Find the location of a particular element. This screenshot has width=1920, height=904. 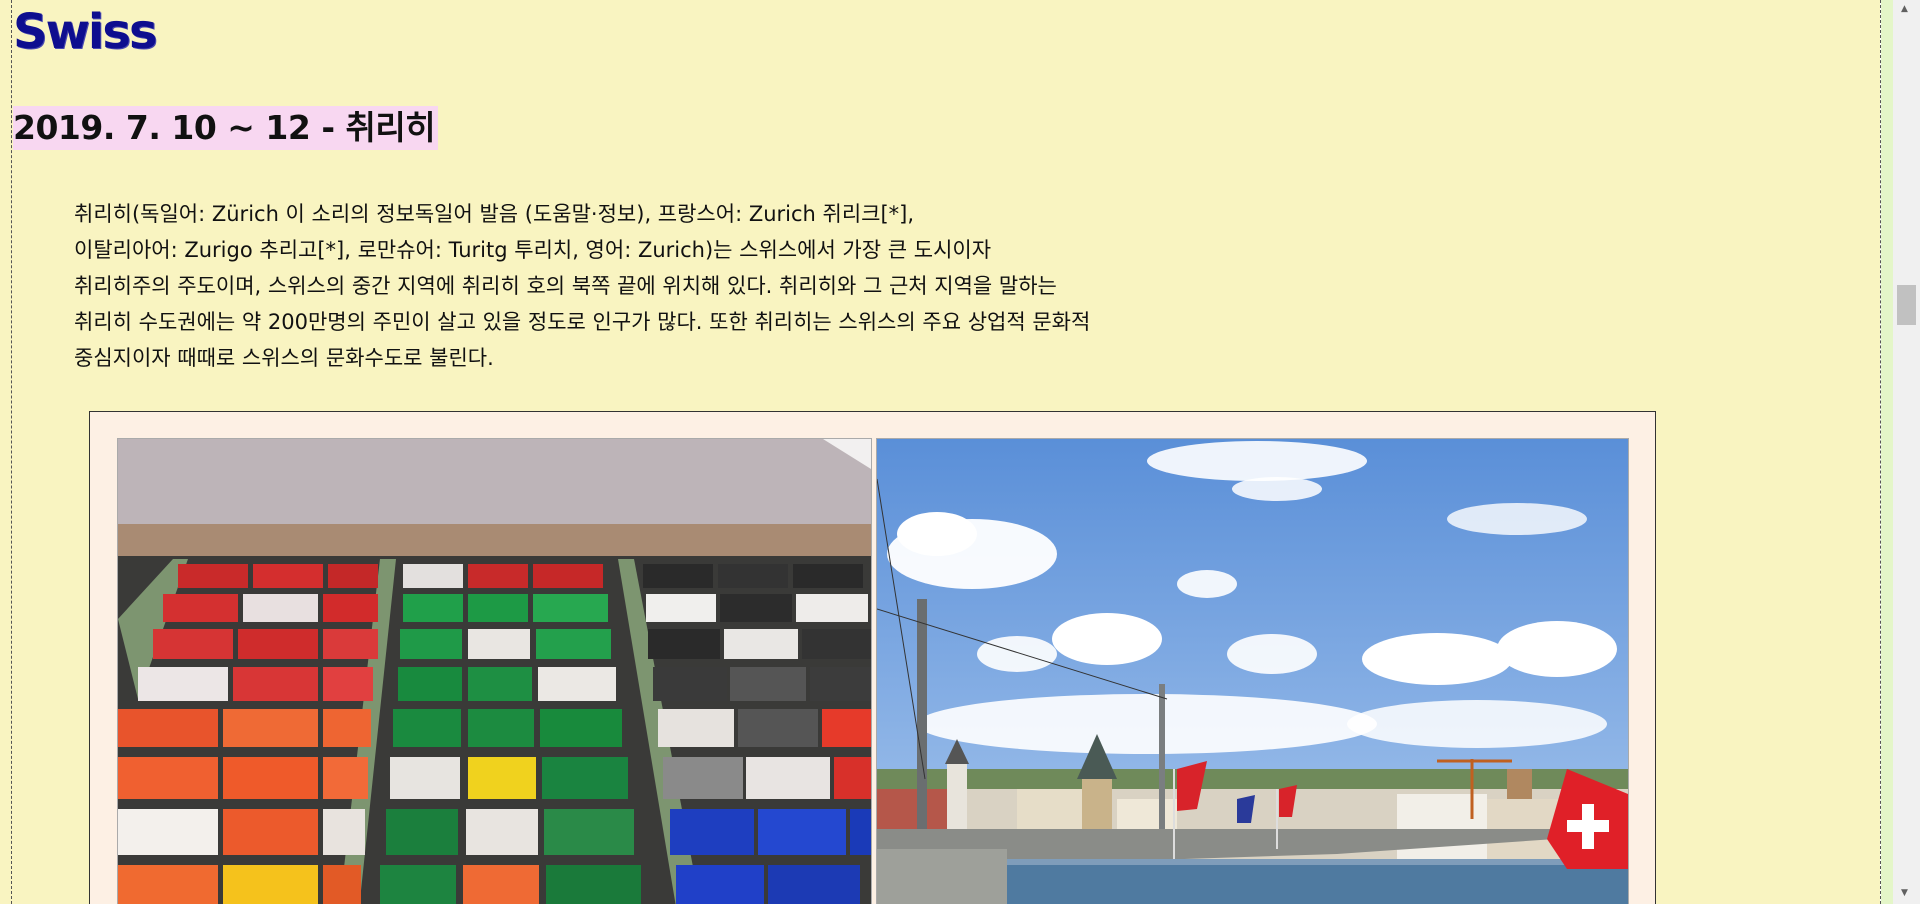

scrollbar-thumb is located at coordinates (1906, 305).